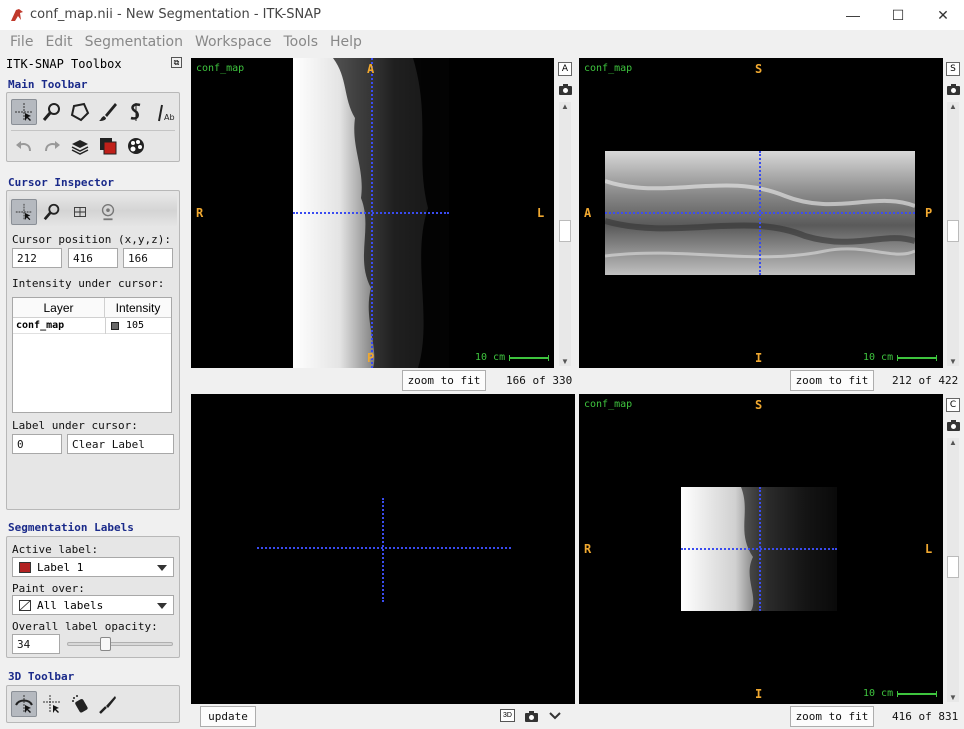 Image resolution: width=964 pixels, height=729 pixels. I want to click on intensity-column-header: Intensity, so click(138, 308).